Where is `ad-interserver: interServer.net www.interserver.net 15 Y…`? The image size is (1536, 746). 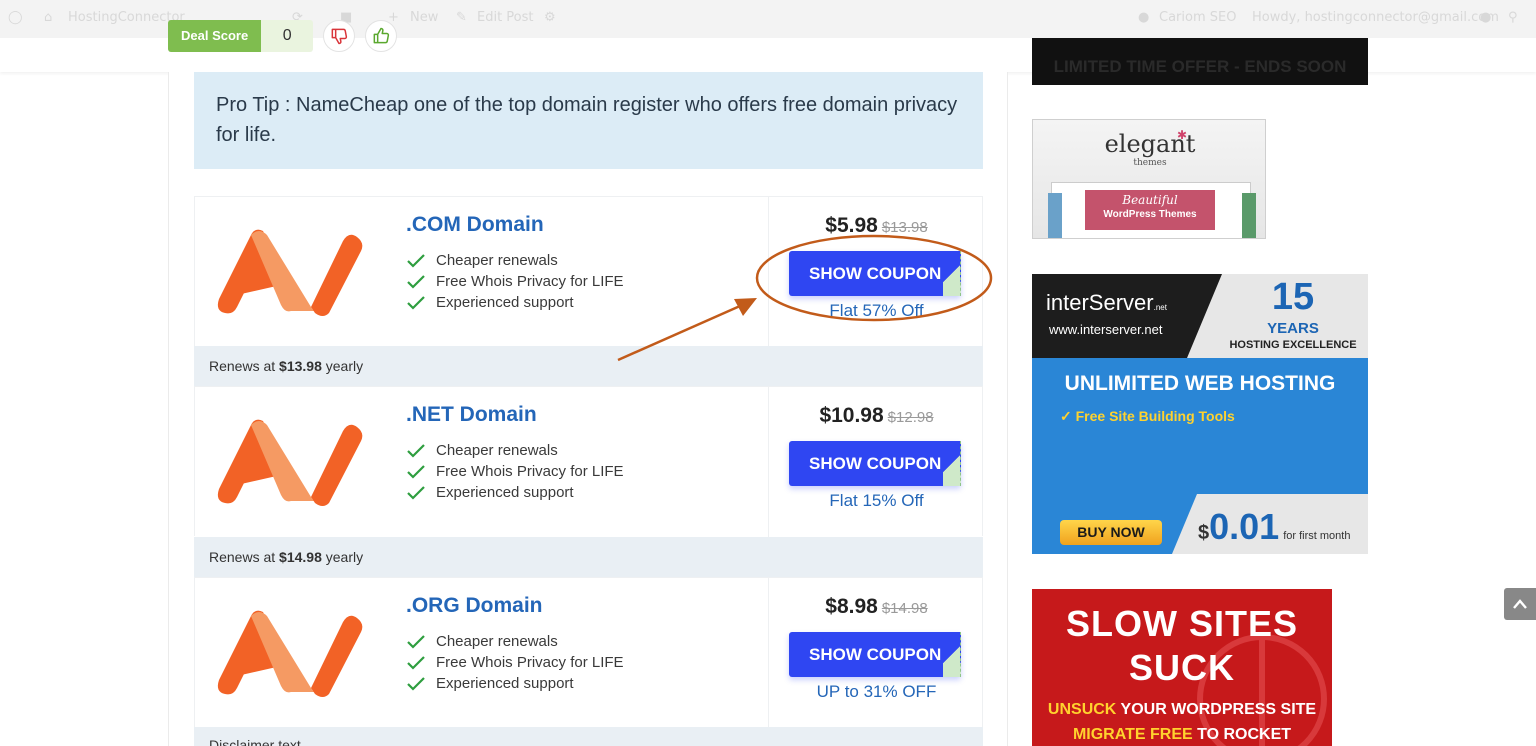 ad-interserver: interServer.net www.interserver.net 15 Y… is located at coordinates (1200, 414).